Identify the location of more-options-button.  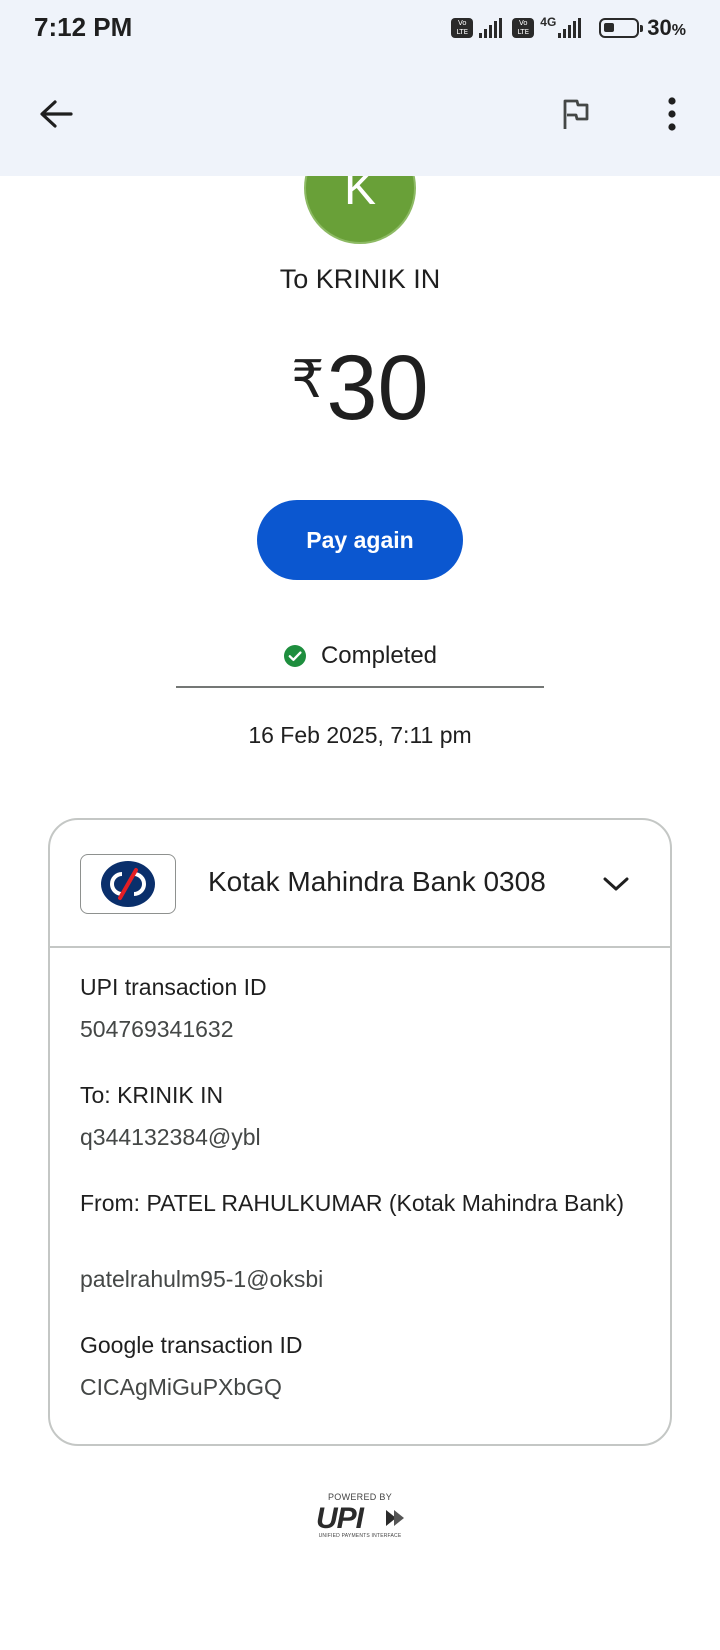
(672, 114).